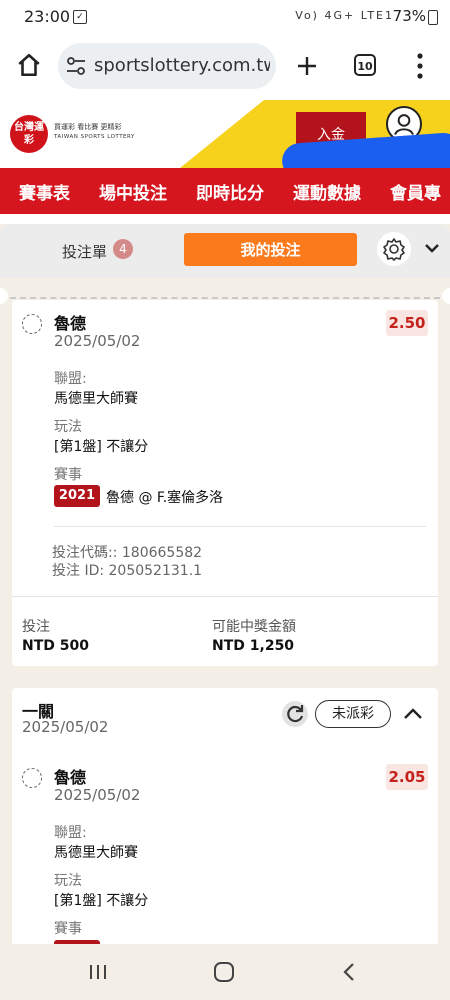 This screenshot has width=450, height=1000. I want to click on odds-badge: 2.05, so click(407, 777).